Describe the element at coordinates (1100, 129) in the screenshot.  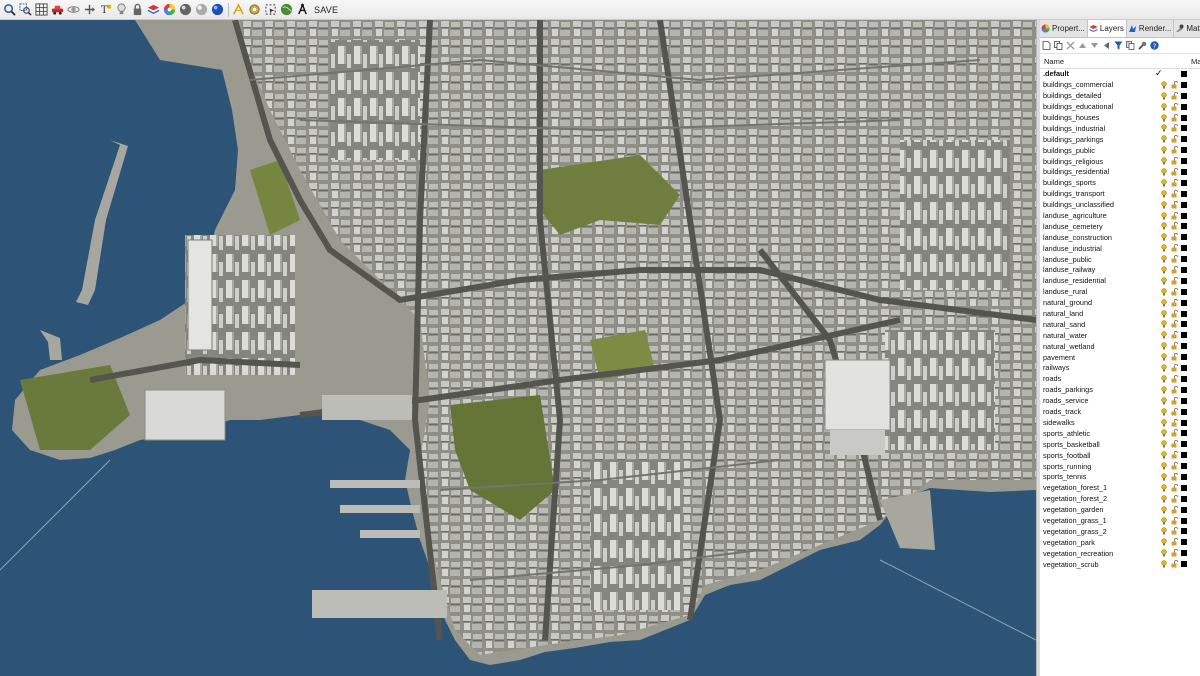
I see `layer-name: buildings_industrial` at that location.